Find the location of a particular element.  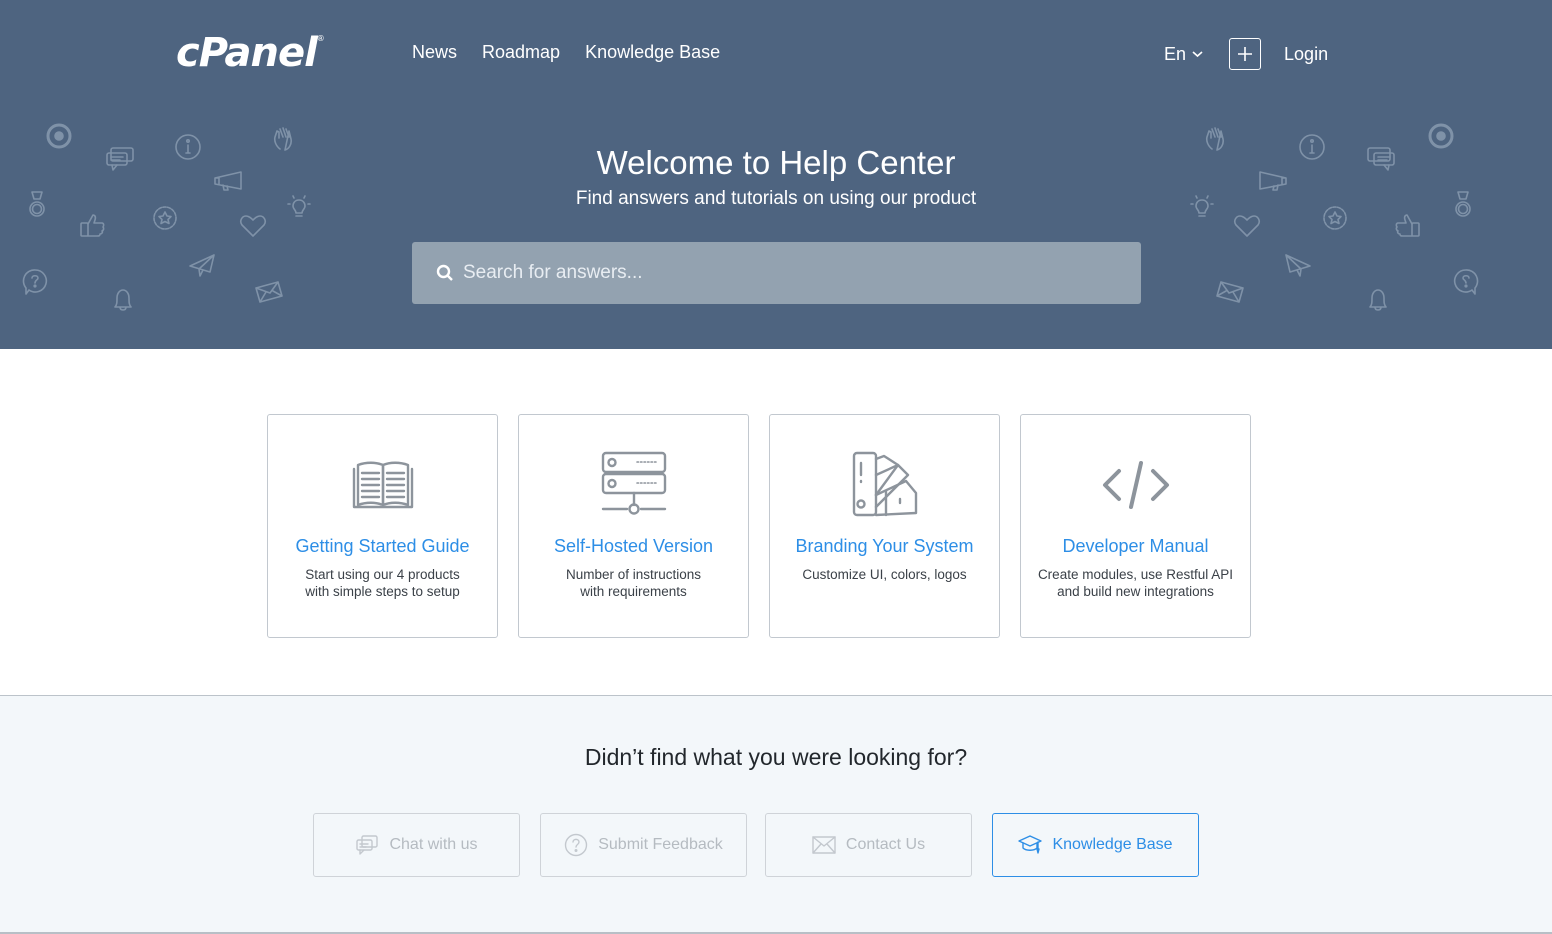

card-title: Developer Manual is located at coordinates (1135, 546).